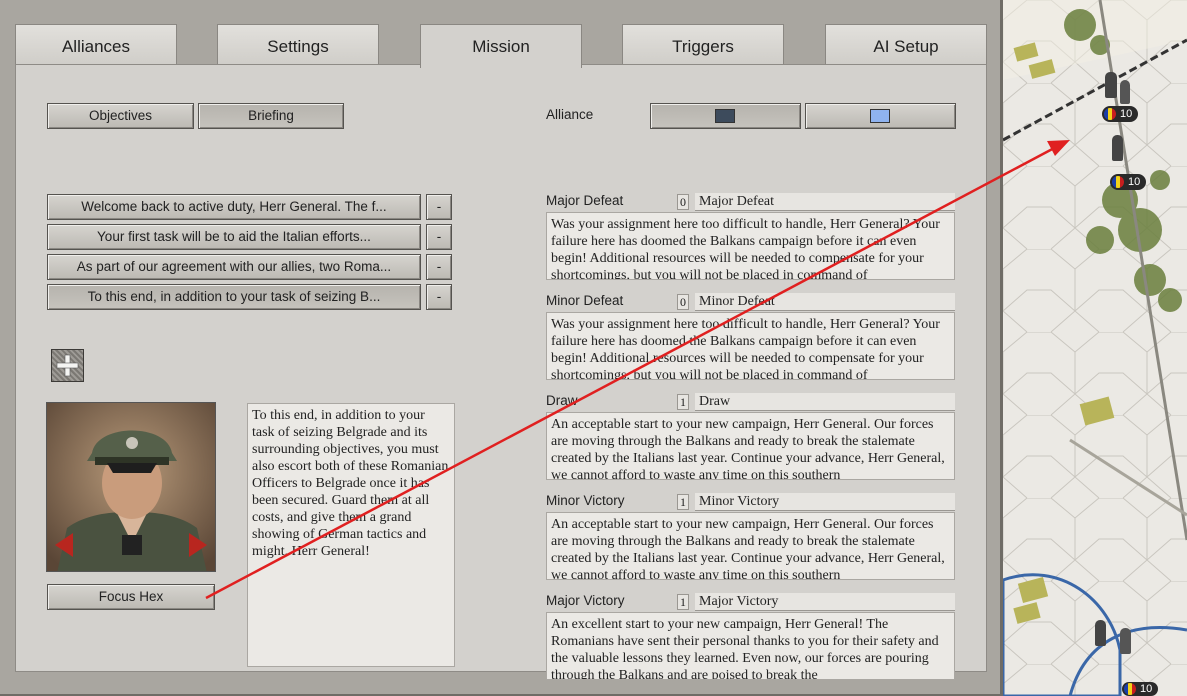 The width and height of the screenshot is (1187, 696). Describe the element at coordinates (585, 200) in the screenshot. I see `outcome-label: Major Defeat` at that location.